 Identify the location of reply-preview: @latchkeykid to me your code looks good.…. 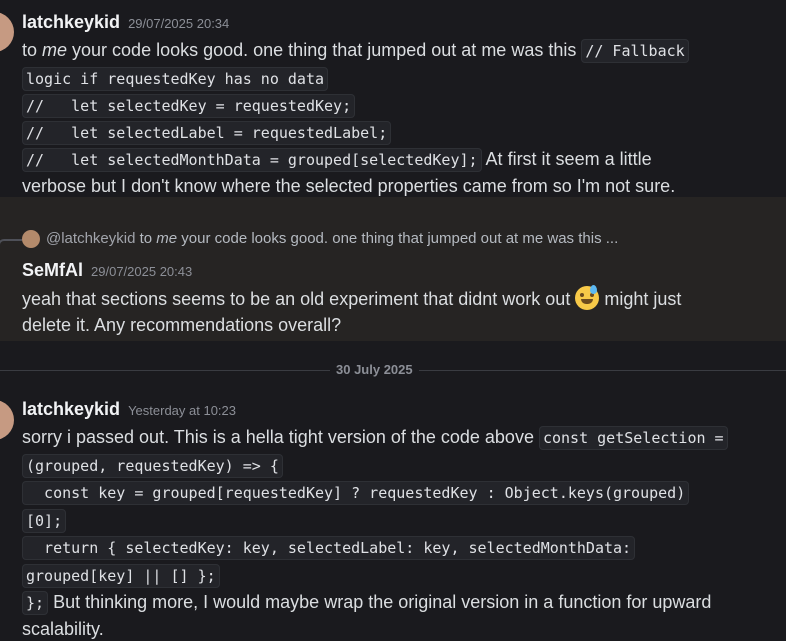
(393, 240).